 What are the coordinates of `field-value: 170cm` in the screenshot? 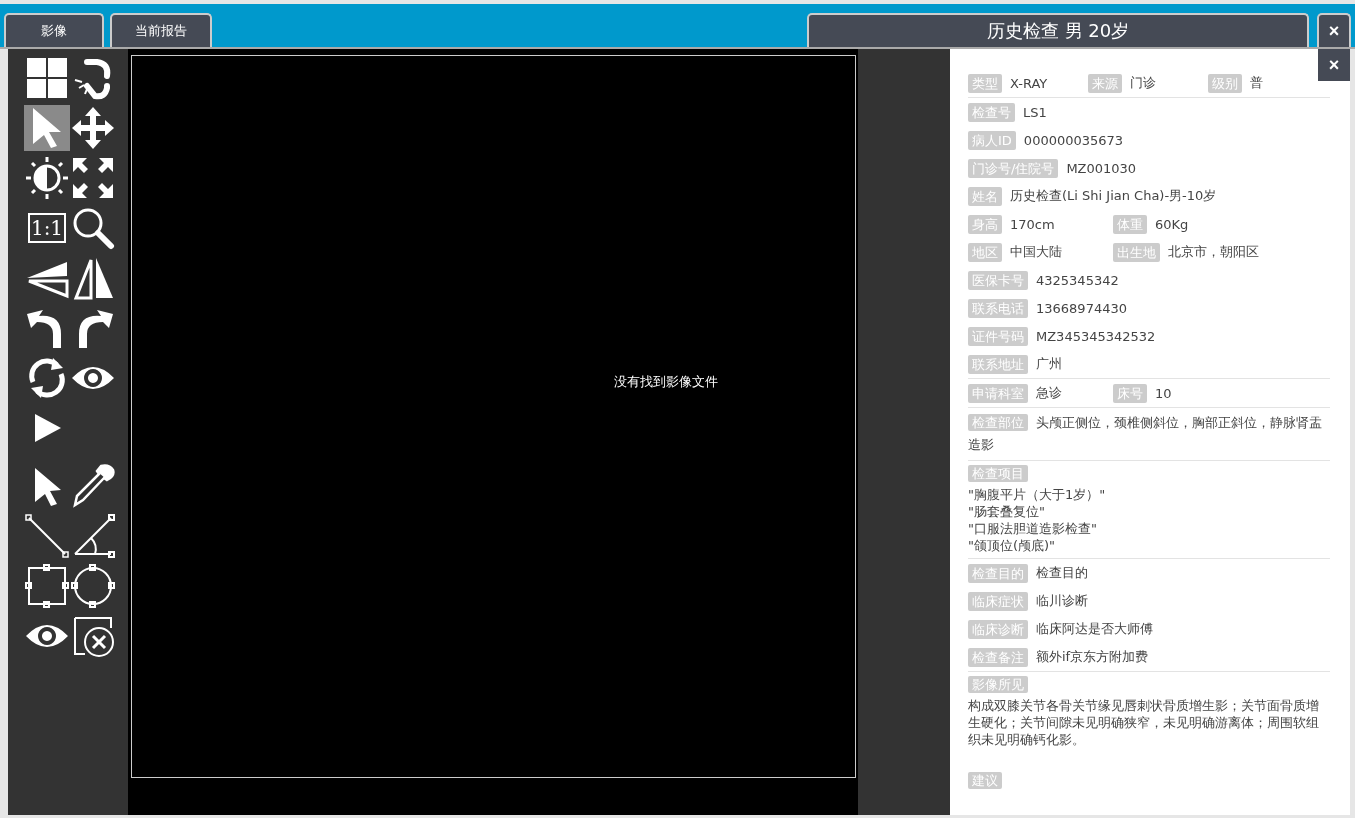 It's located at (1032, 224).